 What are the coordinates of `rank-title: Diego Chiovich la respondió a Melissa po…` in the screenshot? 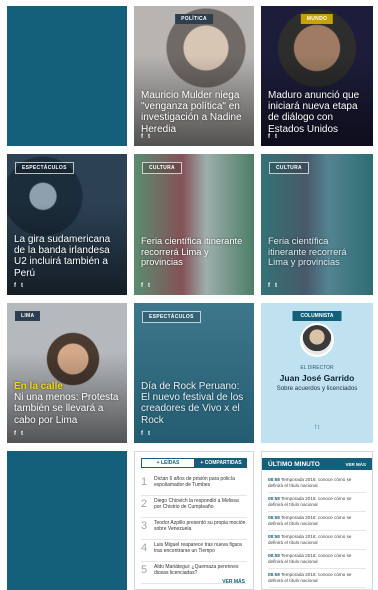 It's located at (199, 504).